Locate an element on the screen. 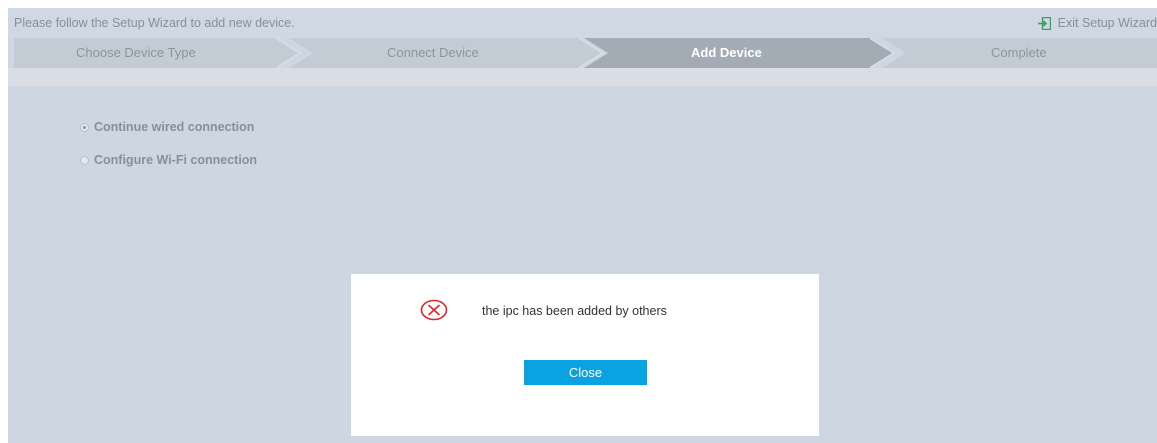  step-complete: Complete is located at coordinates (1019, 52).